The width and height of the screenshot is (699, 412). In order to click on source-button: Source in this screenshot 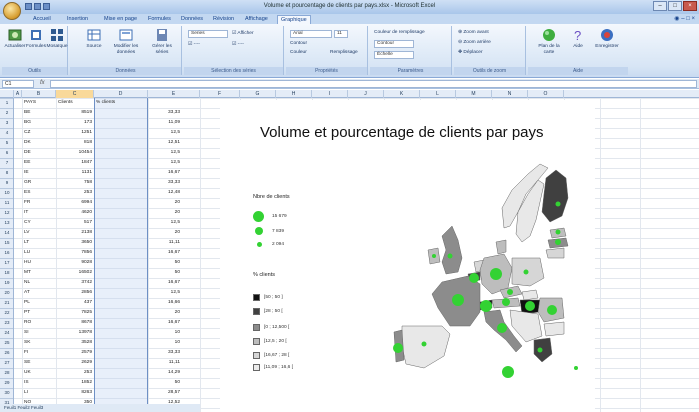, I will do `click(94, 39)`.